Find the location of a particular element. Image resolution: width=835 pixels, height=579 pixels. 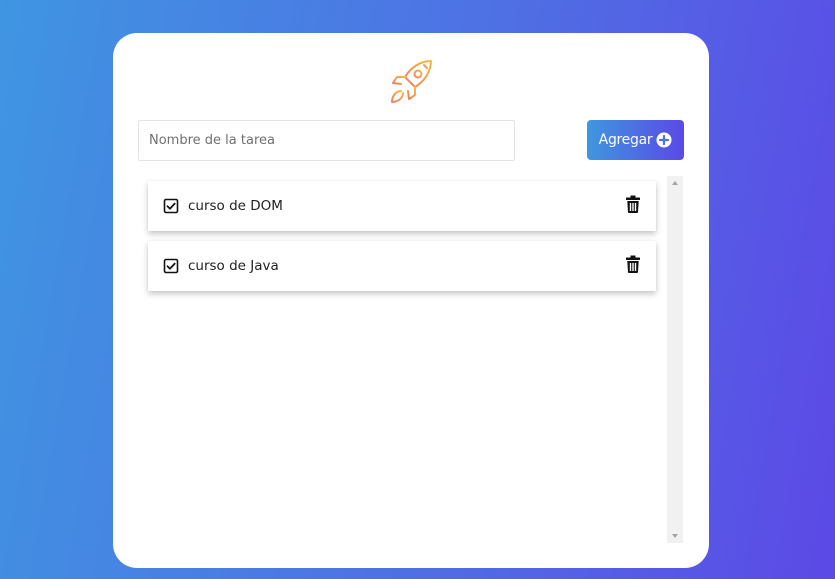

task-item: curso de DOM is located at coordinates (402, 206).